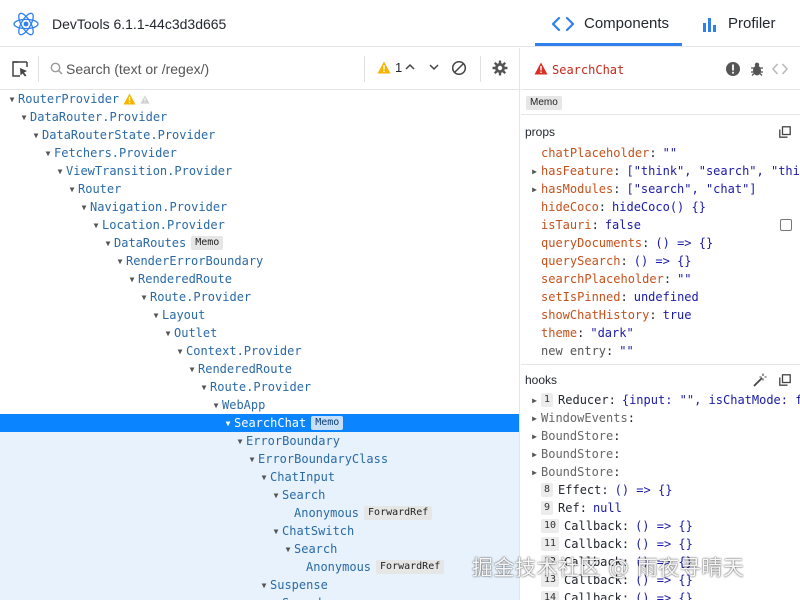  I want to click on prop-value: "dark", so click(611, 333).